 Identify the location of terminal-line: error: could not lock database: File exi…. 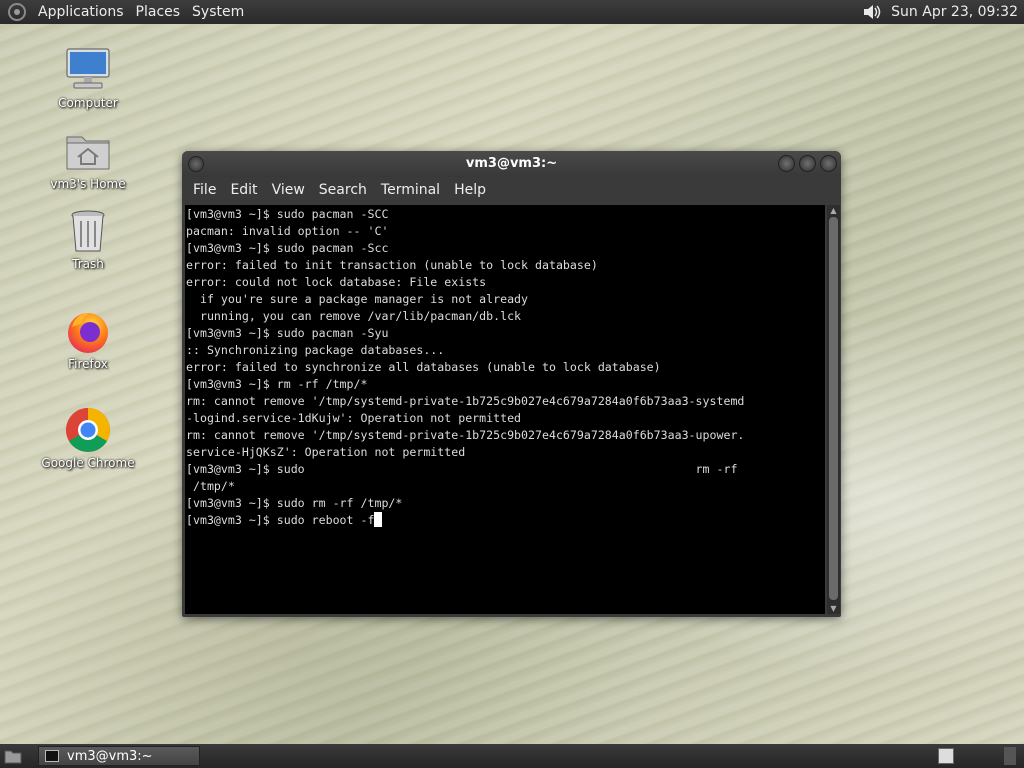
(336, 282).